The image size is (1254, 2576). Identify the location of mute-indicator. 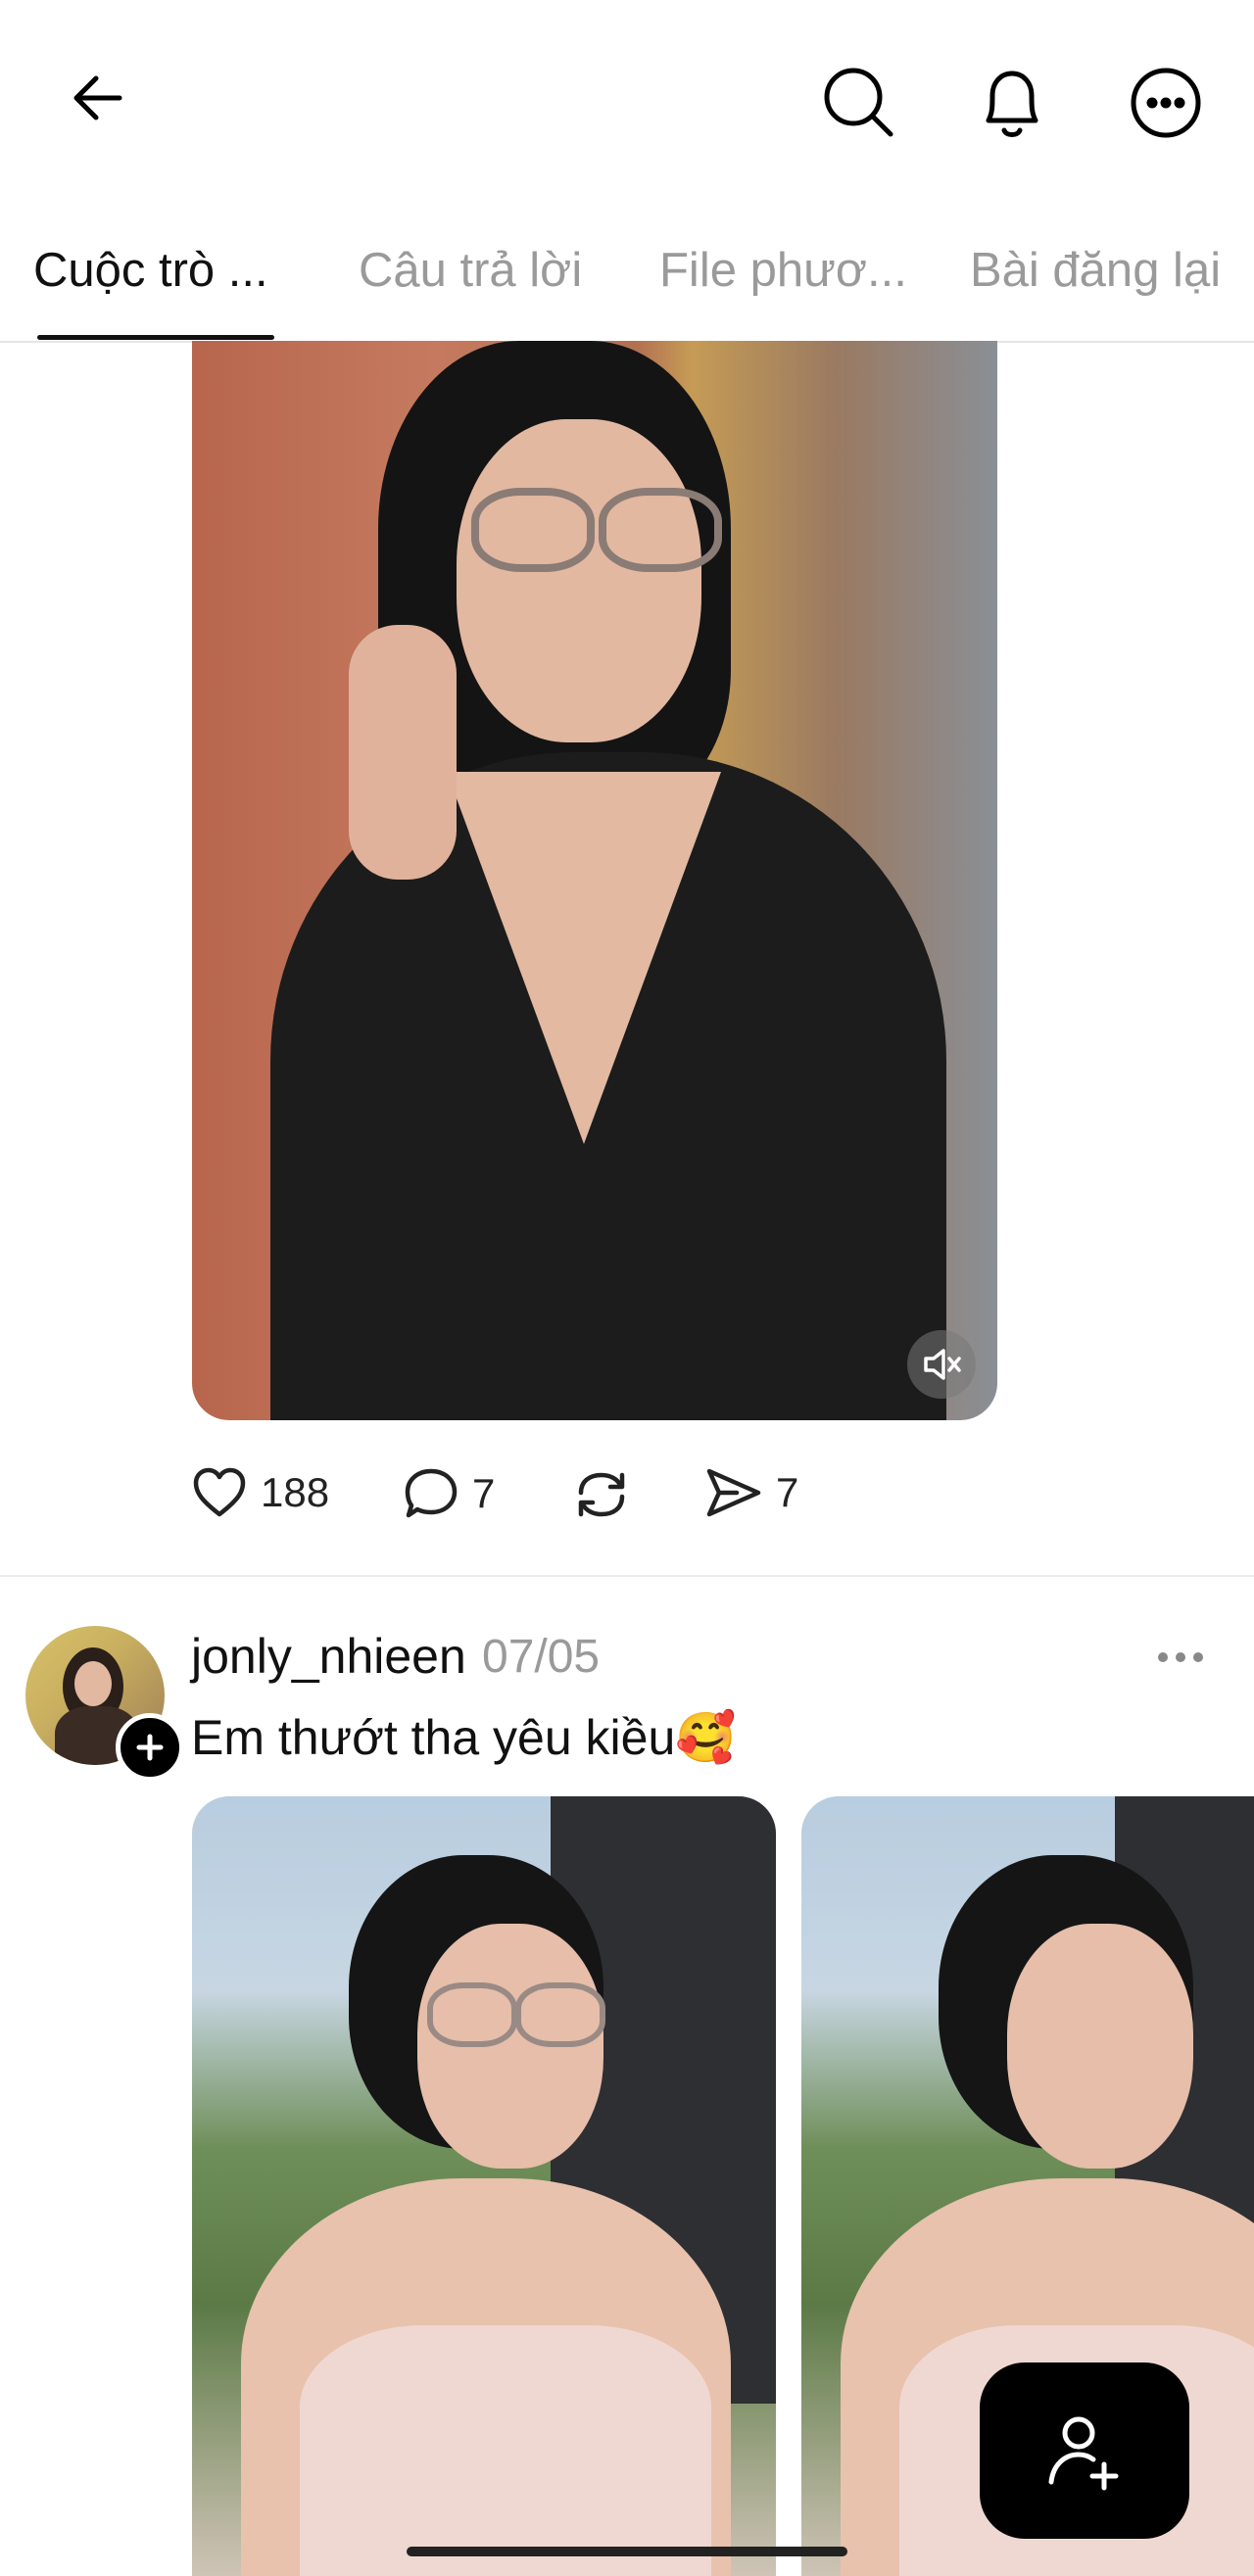
(941, 1365).